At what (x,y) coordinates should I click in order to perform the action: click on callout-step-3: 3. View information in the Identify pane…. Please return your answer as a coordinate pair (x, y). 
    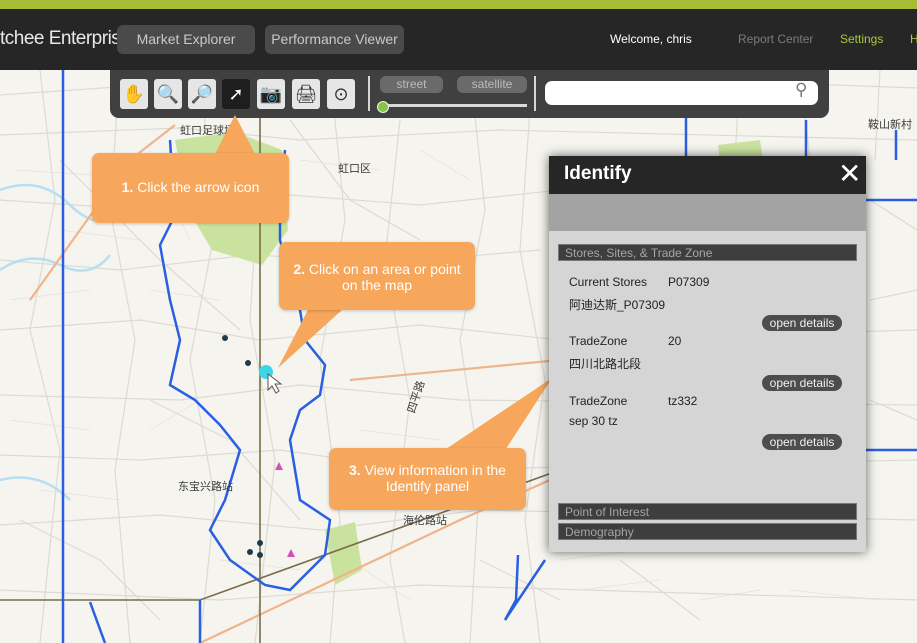
    Looking at the image, I should click on (427, 479).